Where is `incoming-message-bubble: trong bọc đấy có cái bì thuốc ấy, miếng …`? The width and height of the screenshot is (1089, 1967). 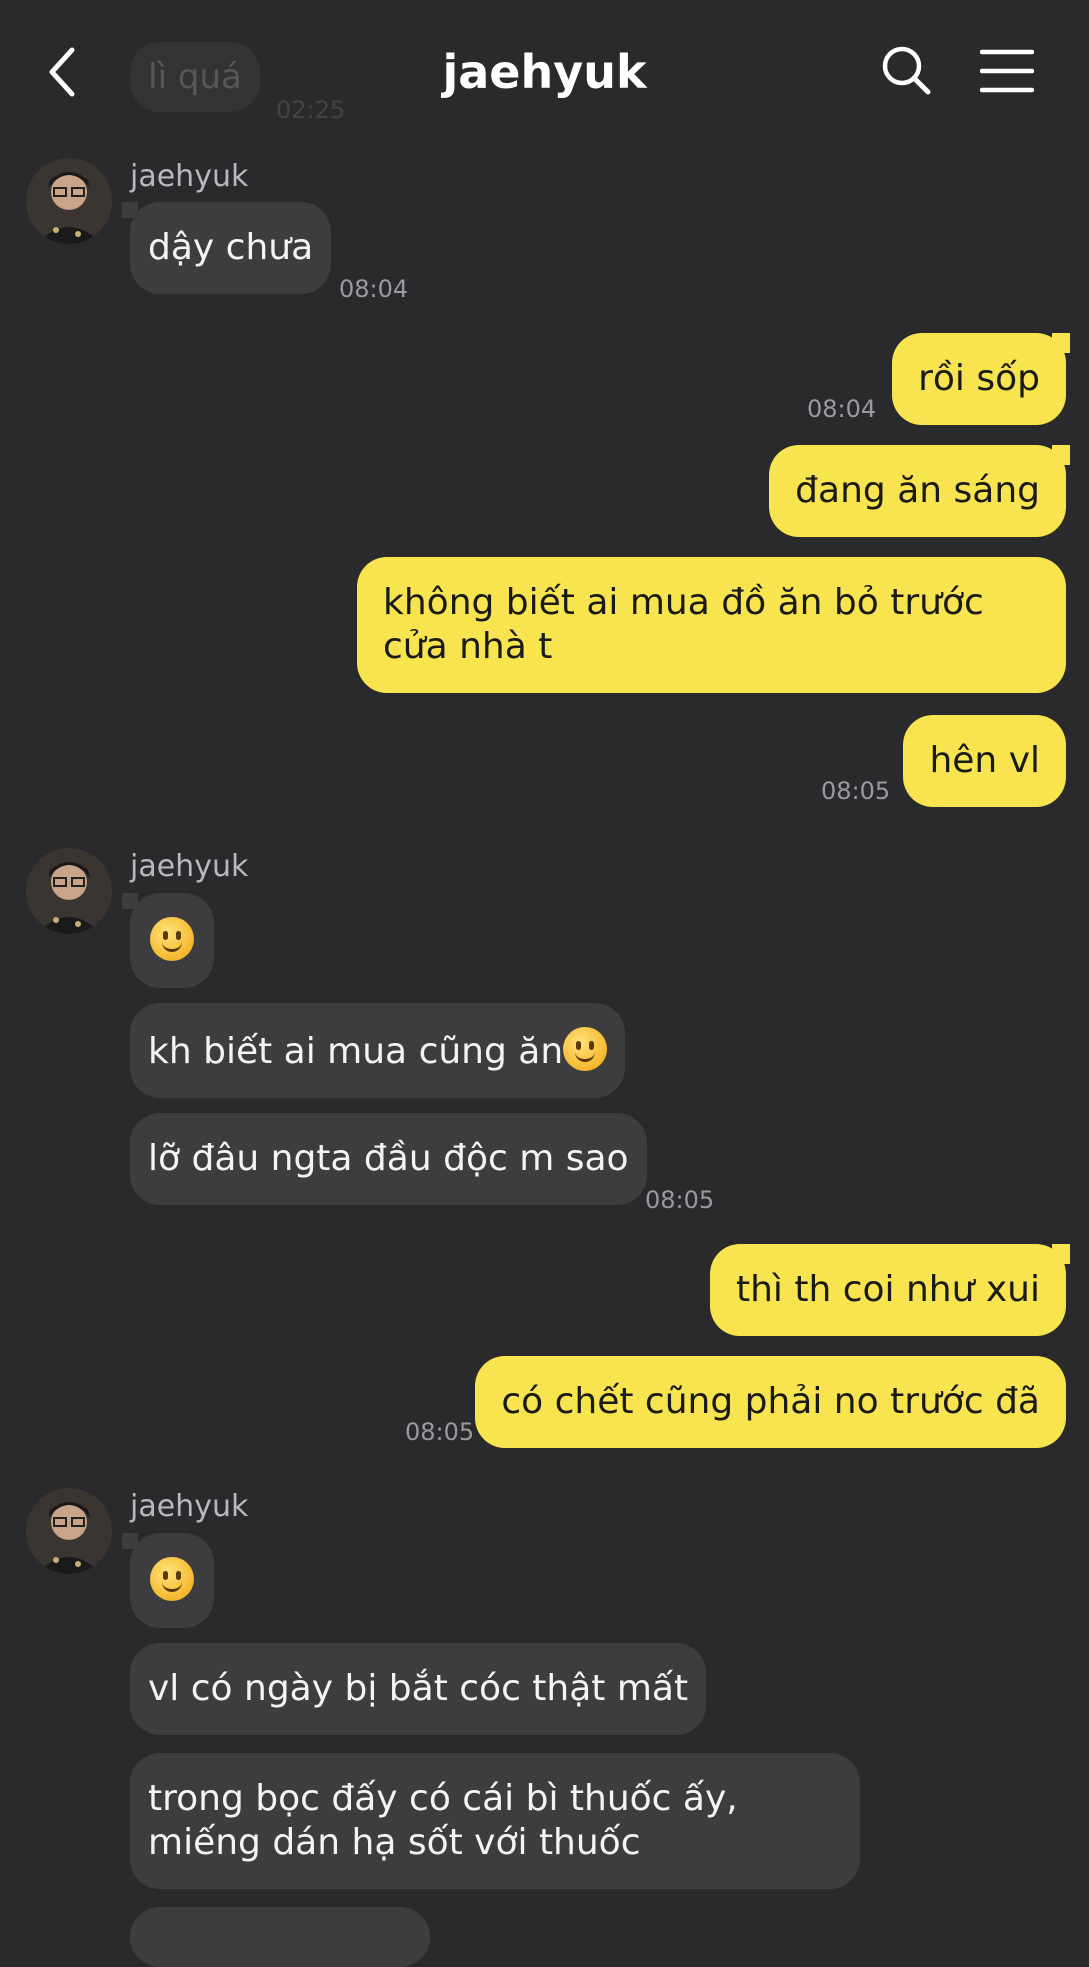 incoming-message-bubble: trong bọc đấy có cái bì thuốc ấy, miếng … is located at coordinates (495, 1821).